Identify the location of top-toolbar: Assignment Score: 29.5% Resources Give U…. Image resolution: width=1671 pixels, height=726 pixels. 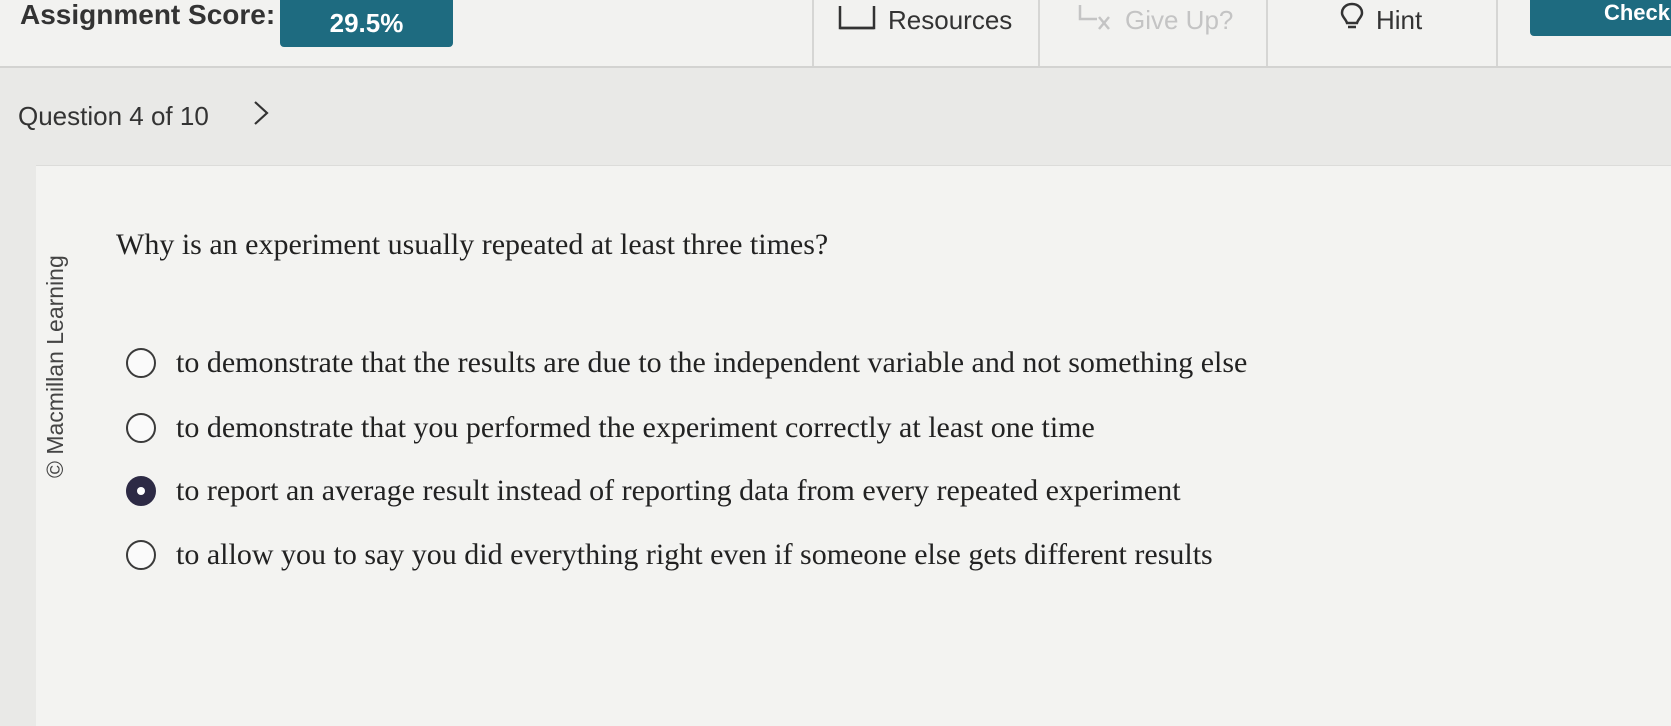
(835, 34).